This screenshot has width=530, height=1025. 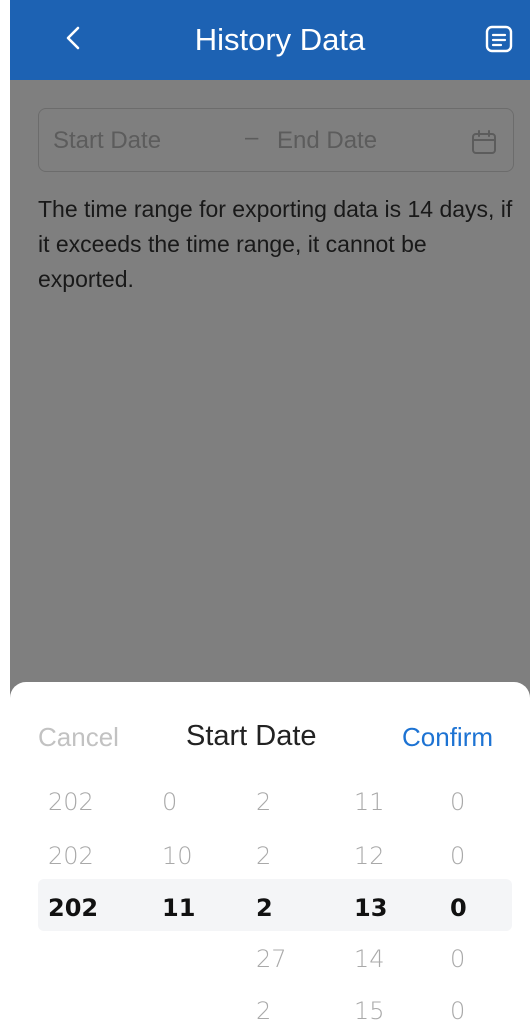 I want to click on back-button, so click(x=74, y=38).